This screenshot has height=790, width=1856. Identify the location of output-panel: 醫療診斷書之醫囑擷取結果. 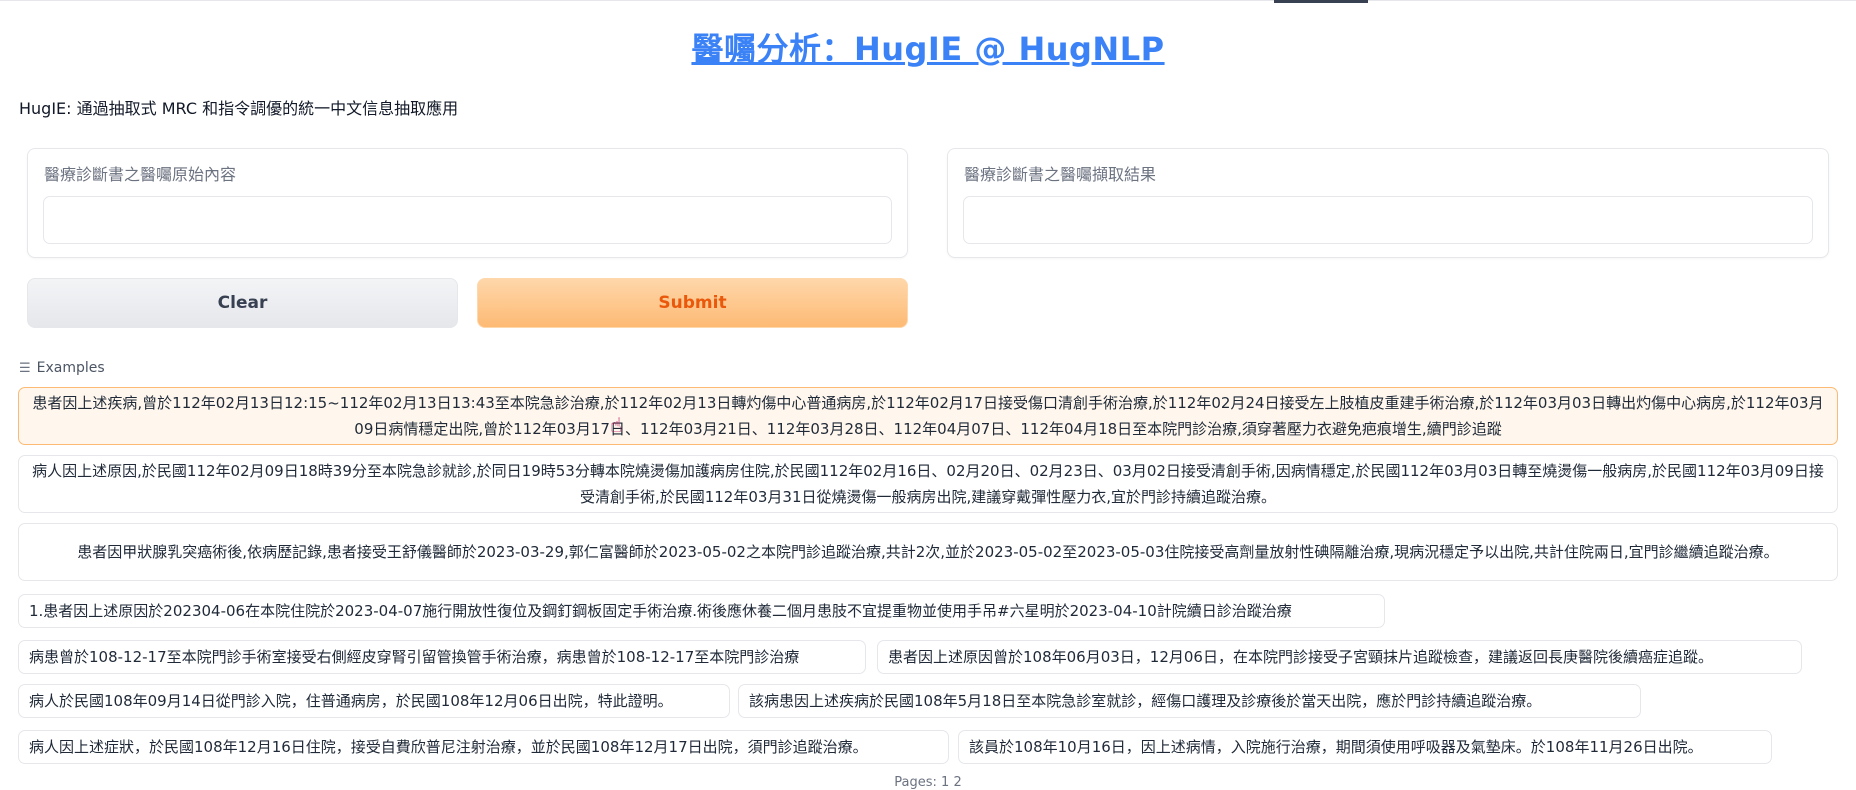
(1388, 203).